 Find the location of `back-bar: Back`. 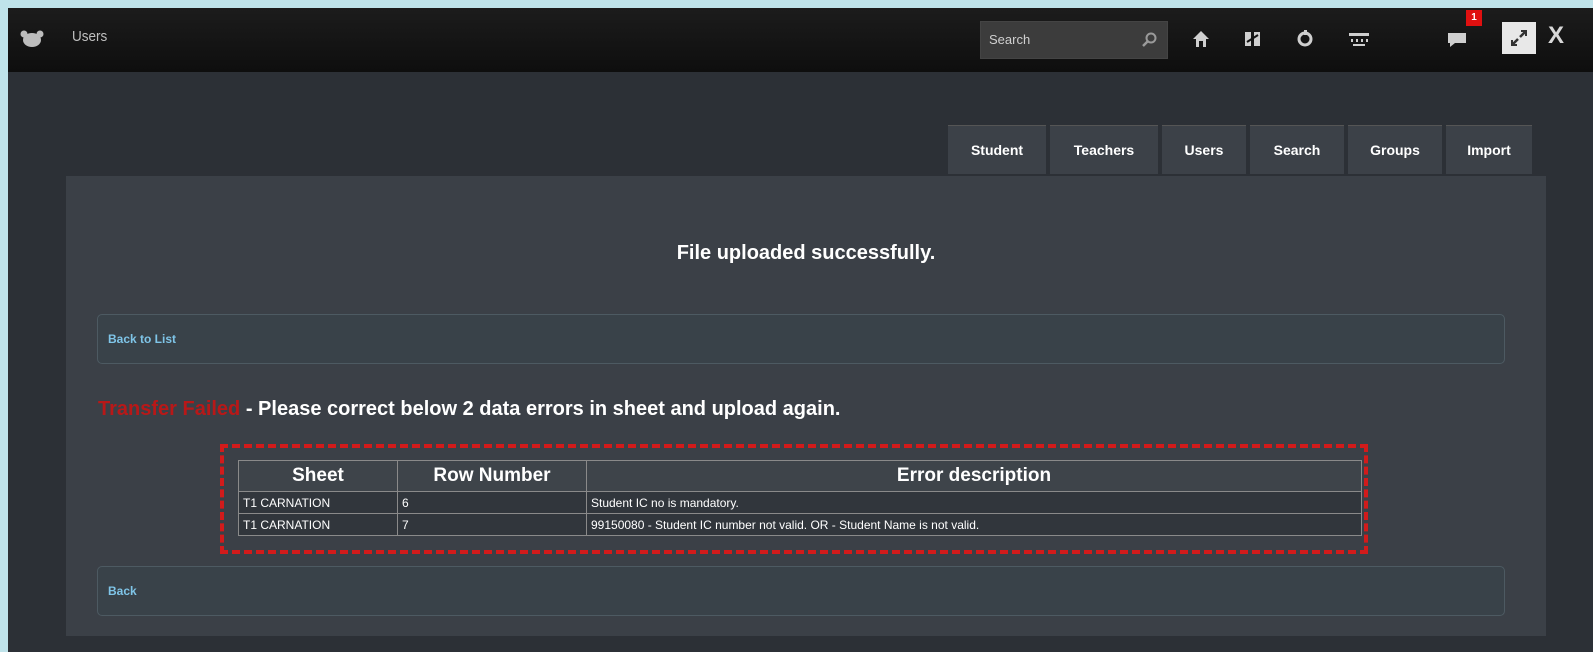

back-bar: Back is located at coordinates (801, 591).